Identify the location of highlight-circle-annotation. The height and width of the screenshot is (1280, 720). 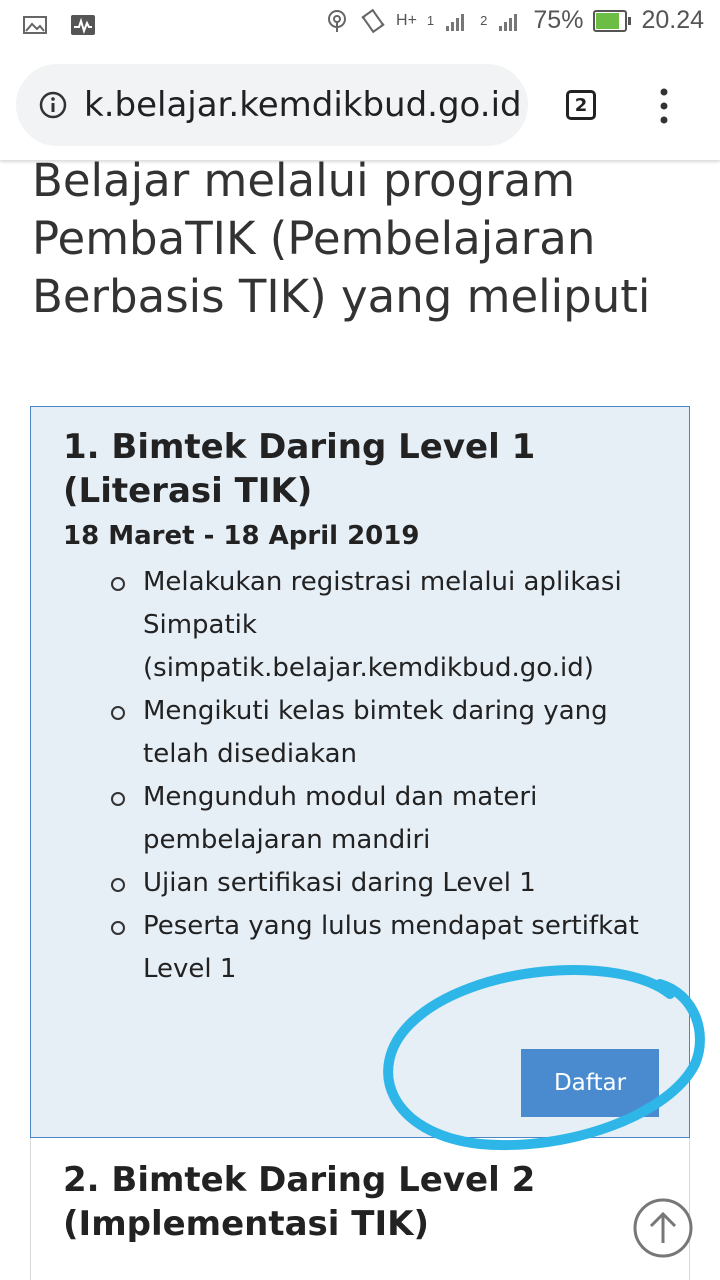
(544, 1057).